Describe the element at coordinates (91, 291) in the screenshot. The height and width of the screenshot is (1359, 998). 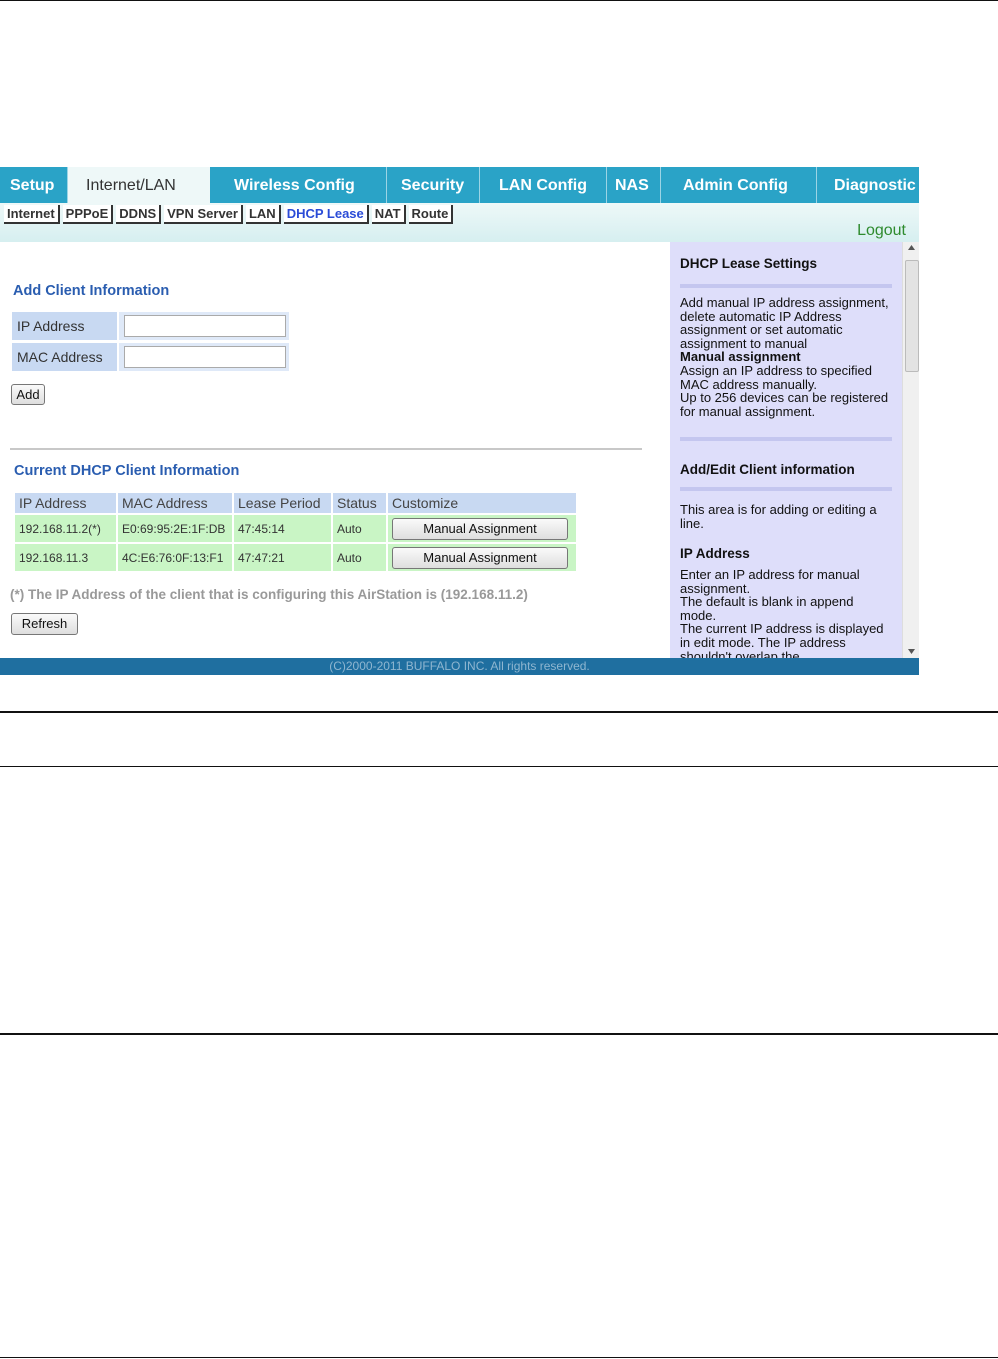
I see `add-client-title: Add Client Information` at that location.